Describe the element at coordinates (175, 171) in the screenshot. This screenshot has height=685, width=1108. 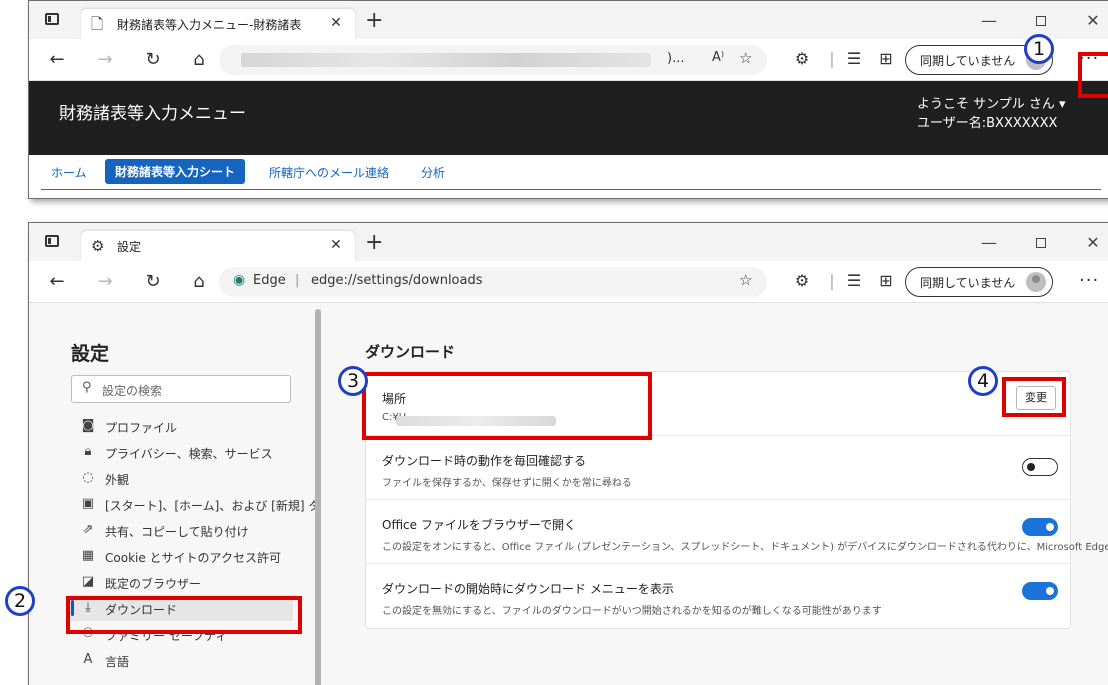
I see `nav-input-sheet: 財務諸表等入力シート` at that location.